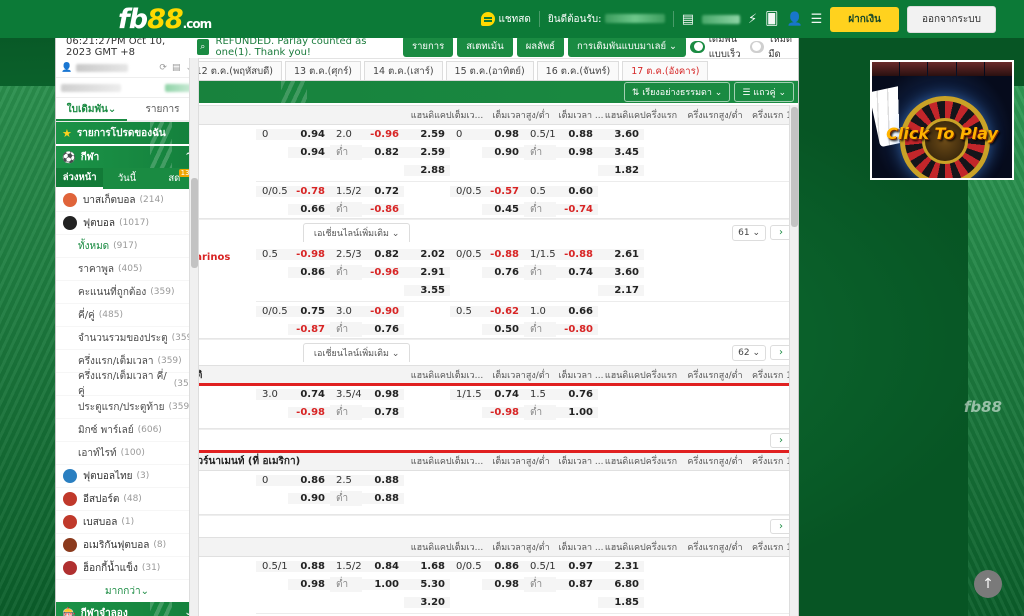  I want to click on sort-button: ⇅ เรียงอย่างธรรมดา ⌄, so click(677, 92).